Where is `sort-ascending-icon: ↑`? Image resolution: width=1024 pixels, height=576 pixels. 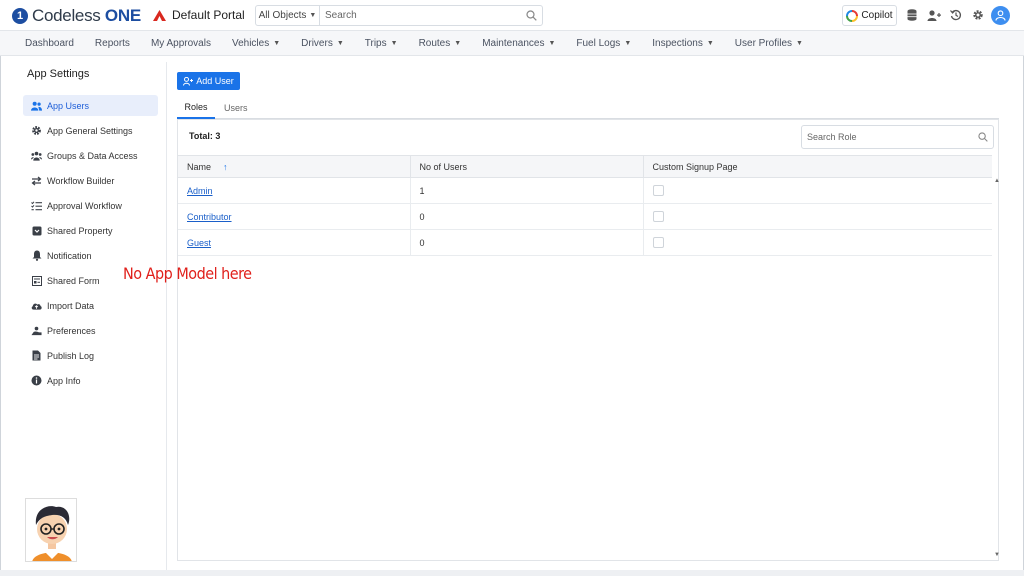
sort-ascending-icon: ↑ is located at coordinates (225, 167).